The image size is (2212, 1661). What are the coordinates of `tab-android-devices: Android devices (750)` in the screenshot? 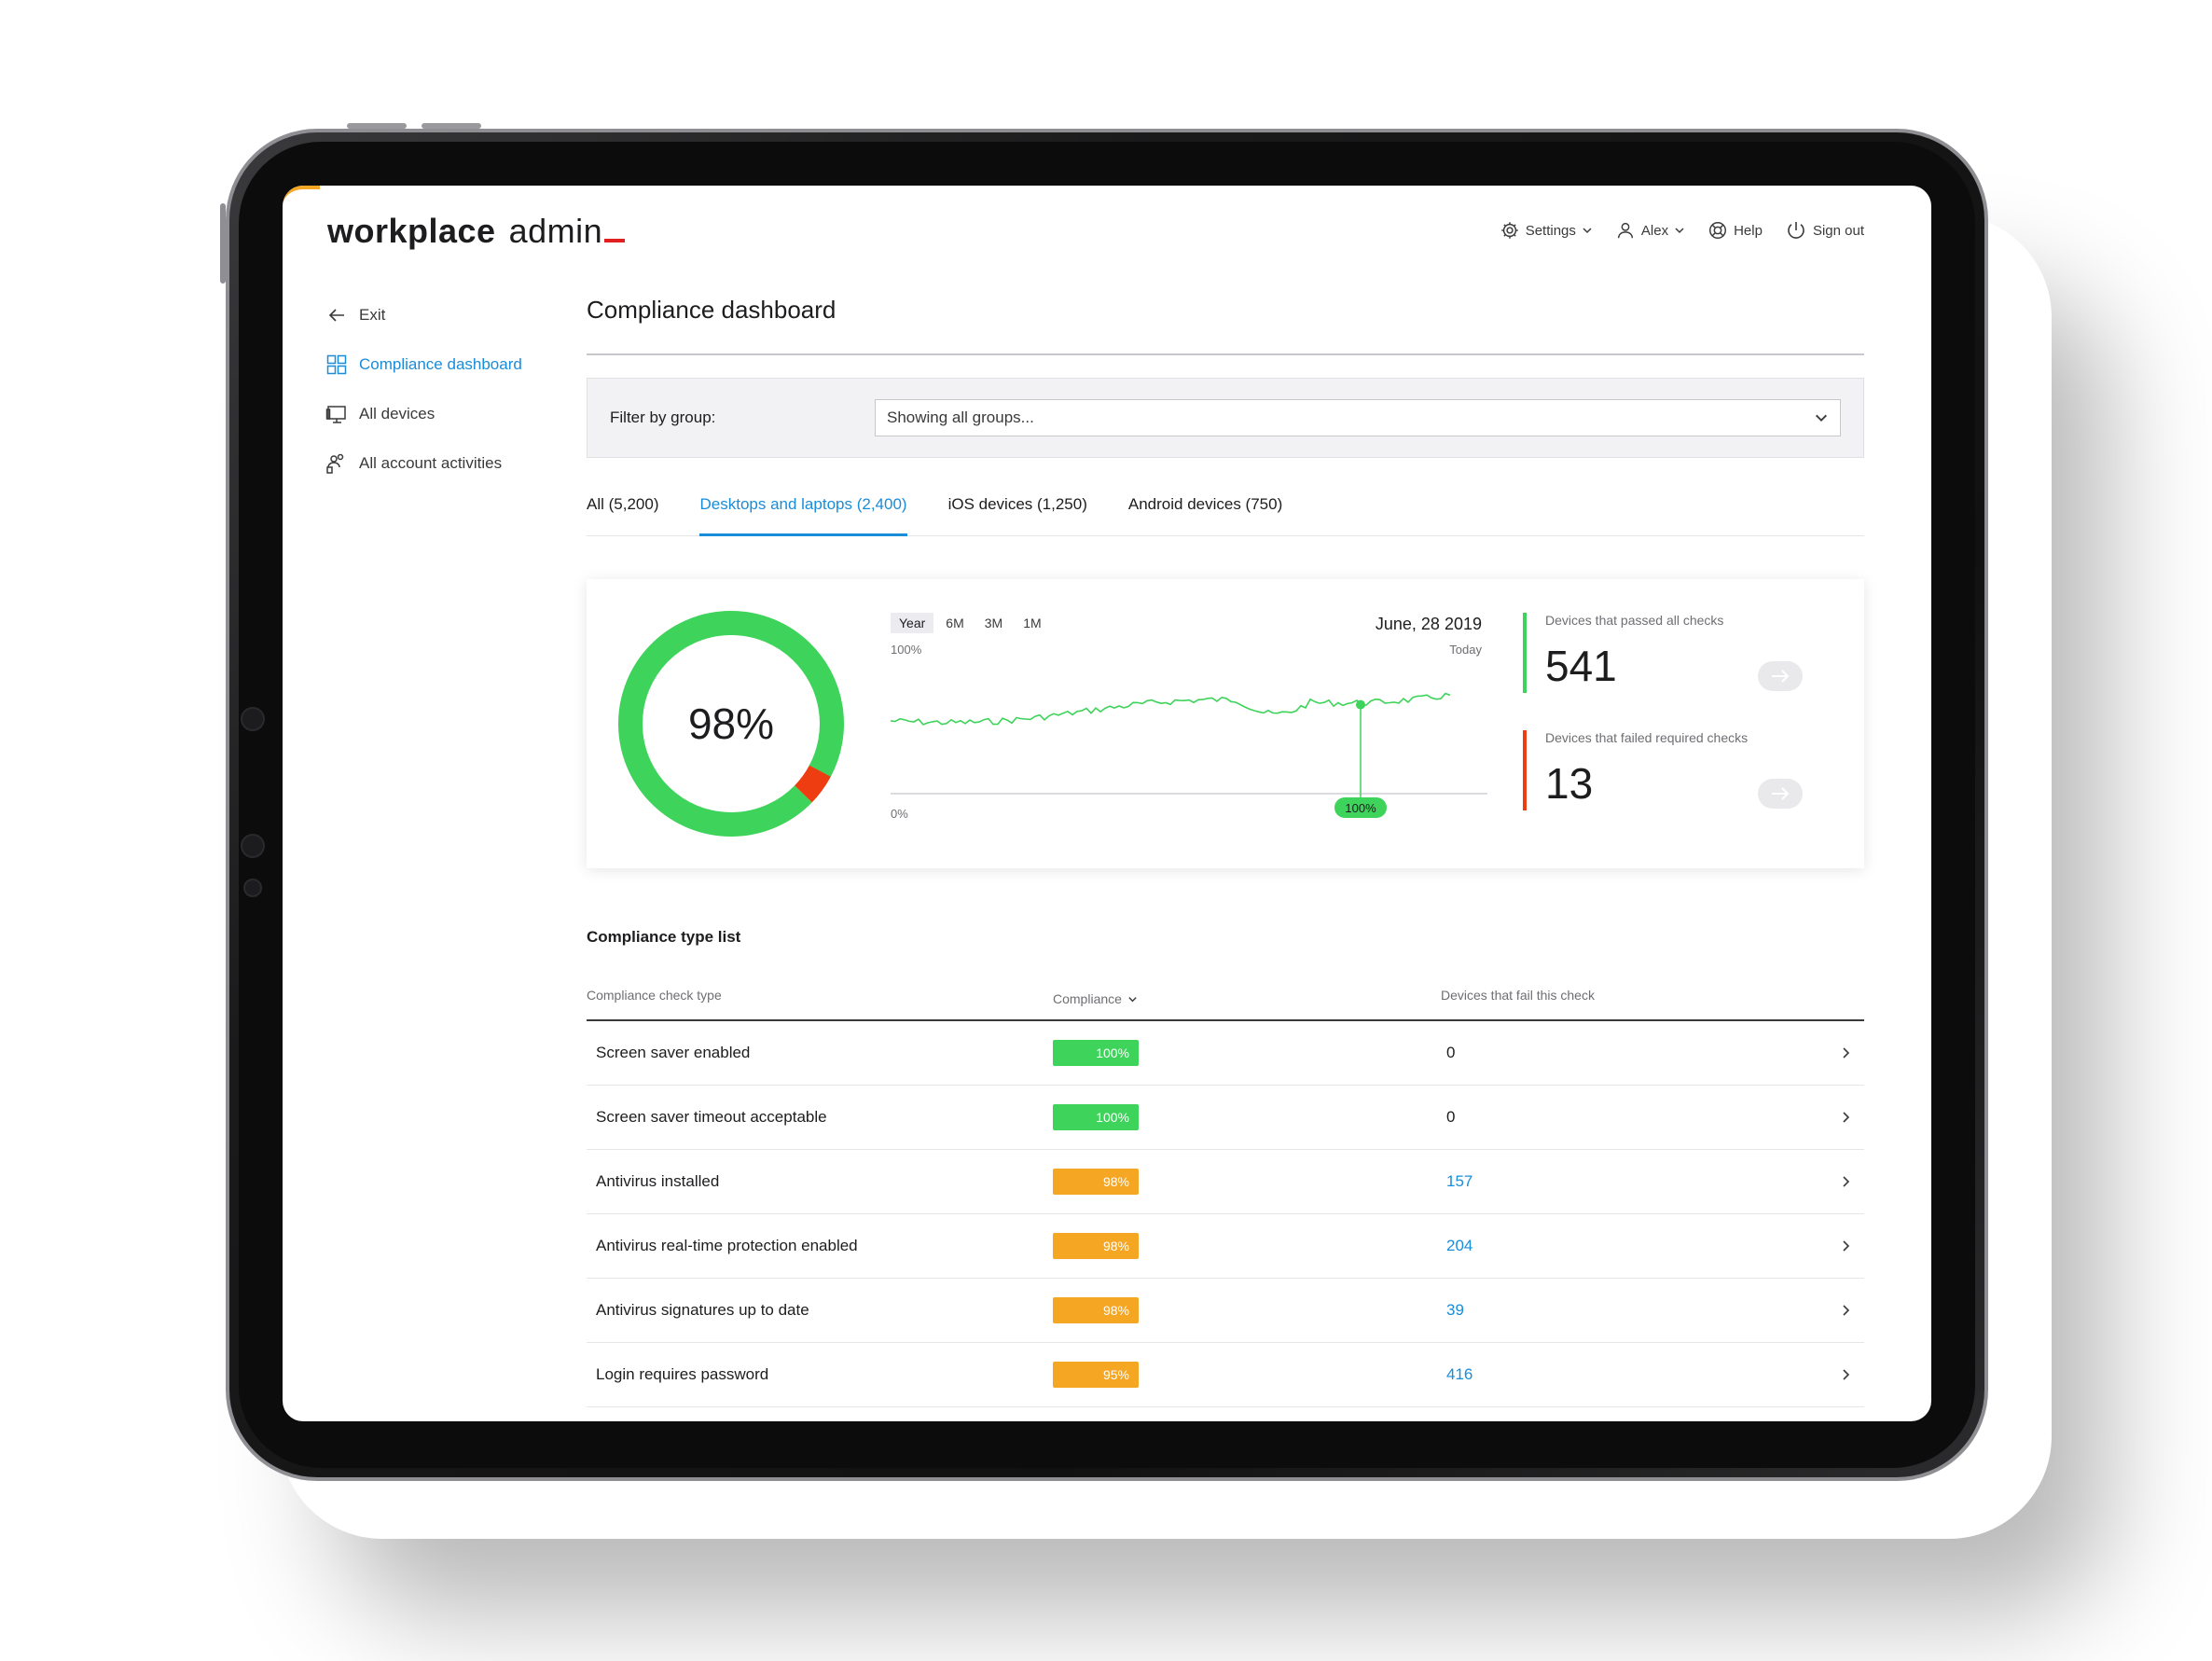 It's located at (1205, 509).